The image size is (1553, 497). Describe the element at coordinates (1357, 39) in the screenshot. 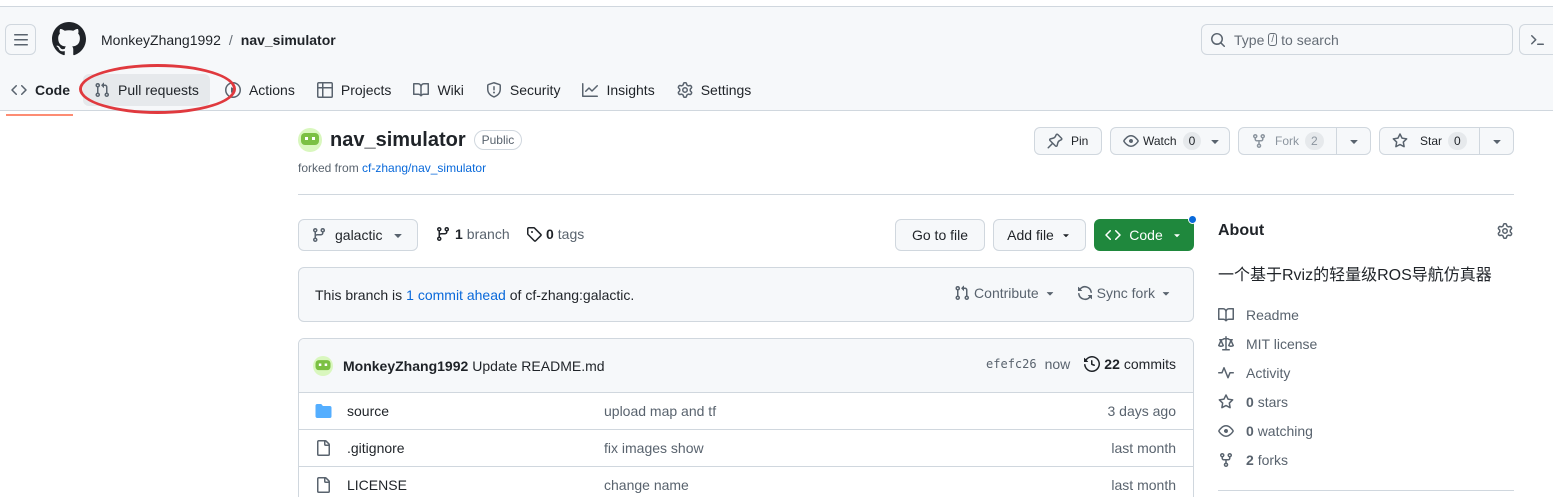

I see `search-input: Type / to search` at that location.